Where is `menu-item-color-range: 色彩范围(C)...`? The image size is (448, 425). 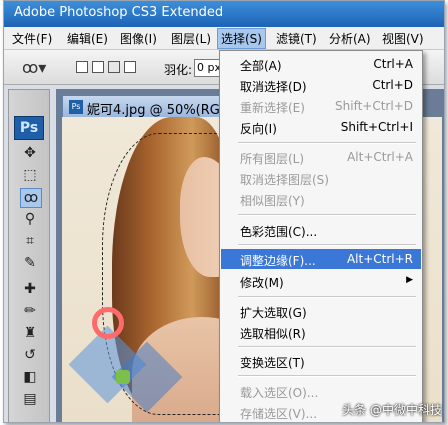 menu-item-color-range: 色彩范围(C)... is located at coordinates (321, 230).